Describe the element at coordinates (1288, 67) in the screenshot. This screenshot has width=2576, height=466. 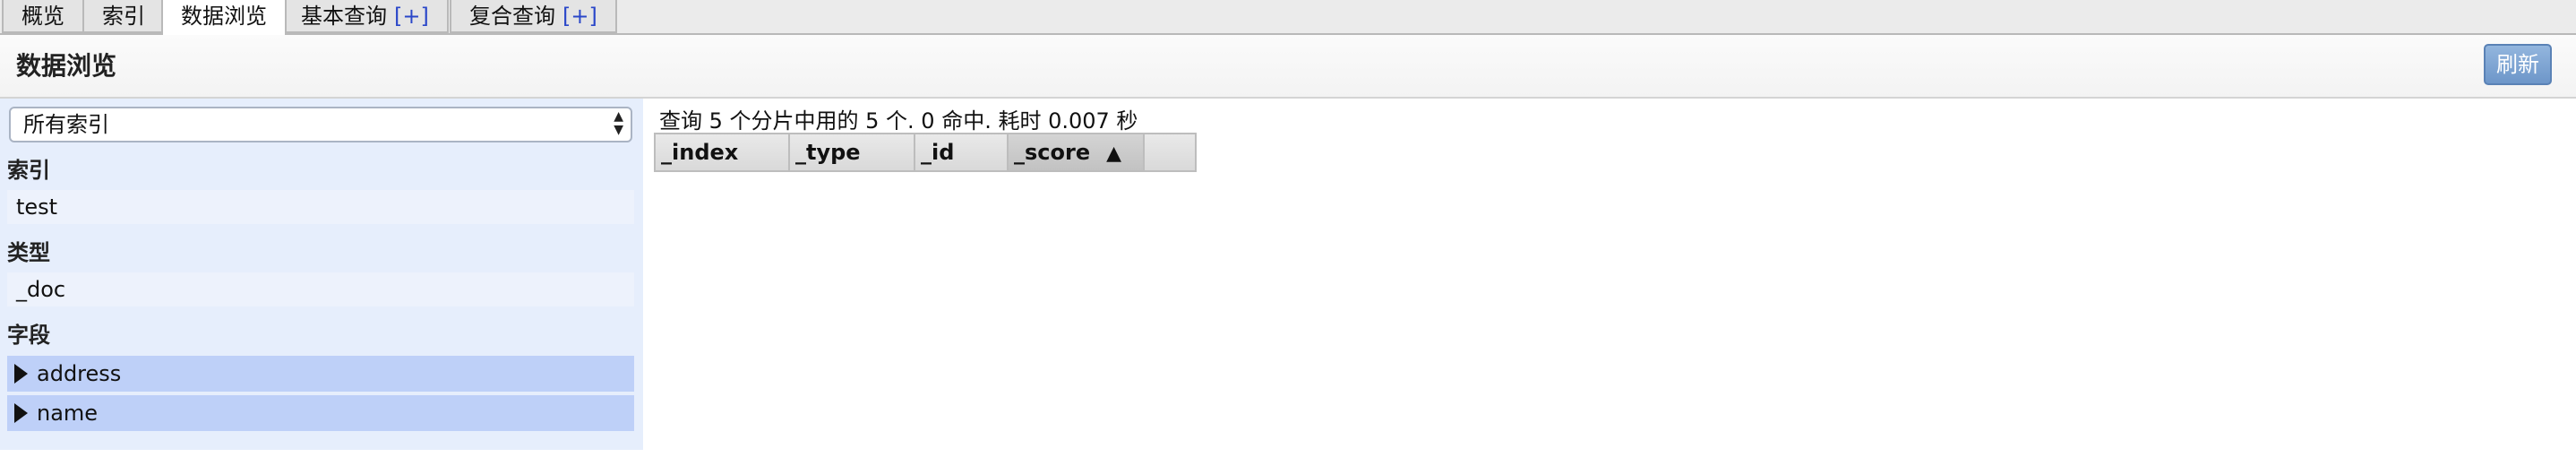
I see `page-header: 数据浏览` at that location.